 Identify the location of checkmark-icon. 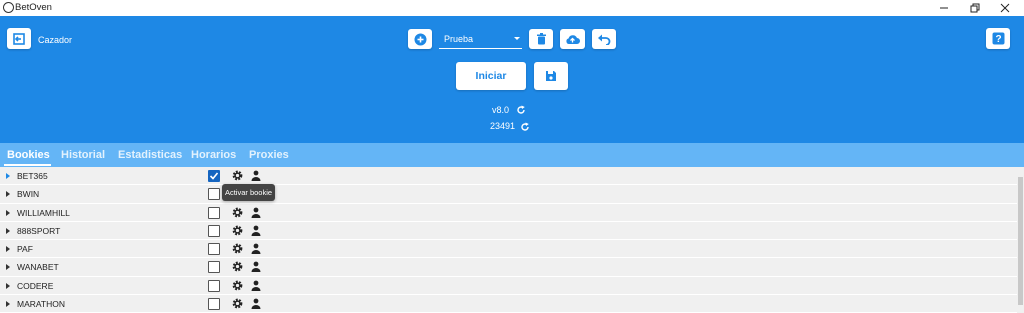
(214, 176).